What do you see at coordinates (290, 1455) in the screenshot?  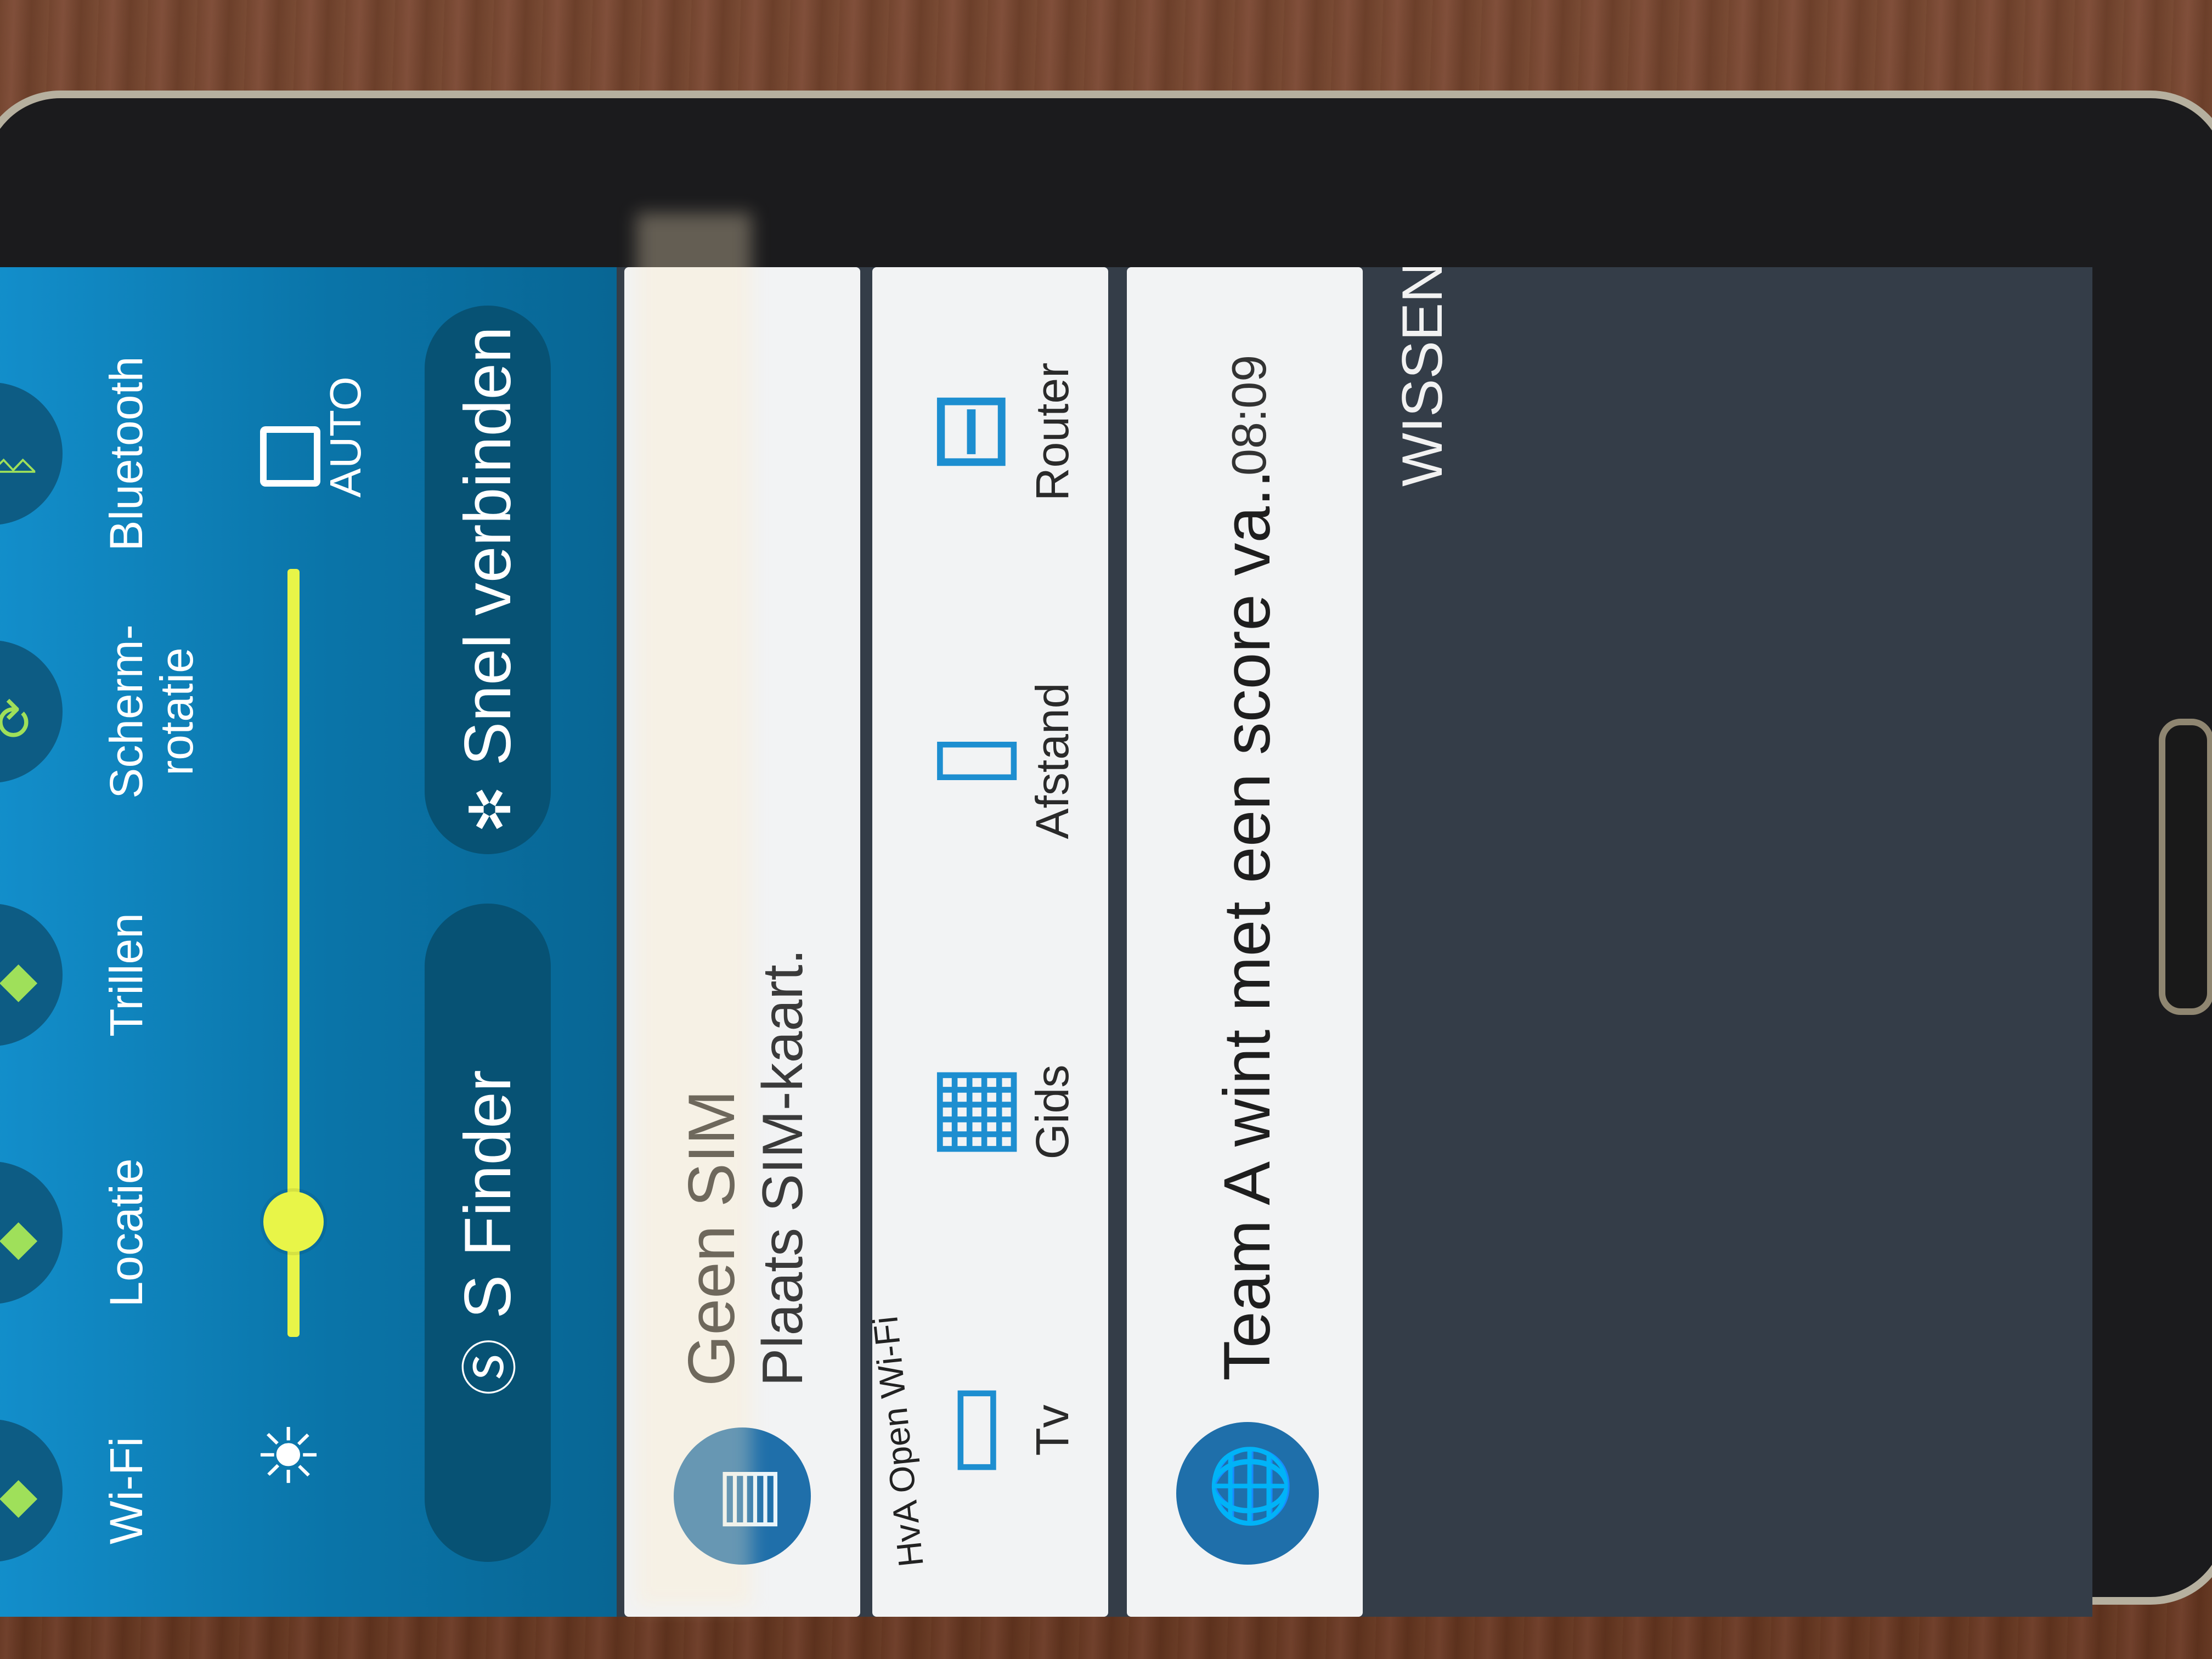 I see `brightness-sun-icon: ☀` at bounding box center [290, 1455].